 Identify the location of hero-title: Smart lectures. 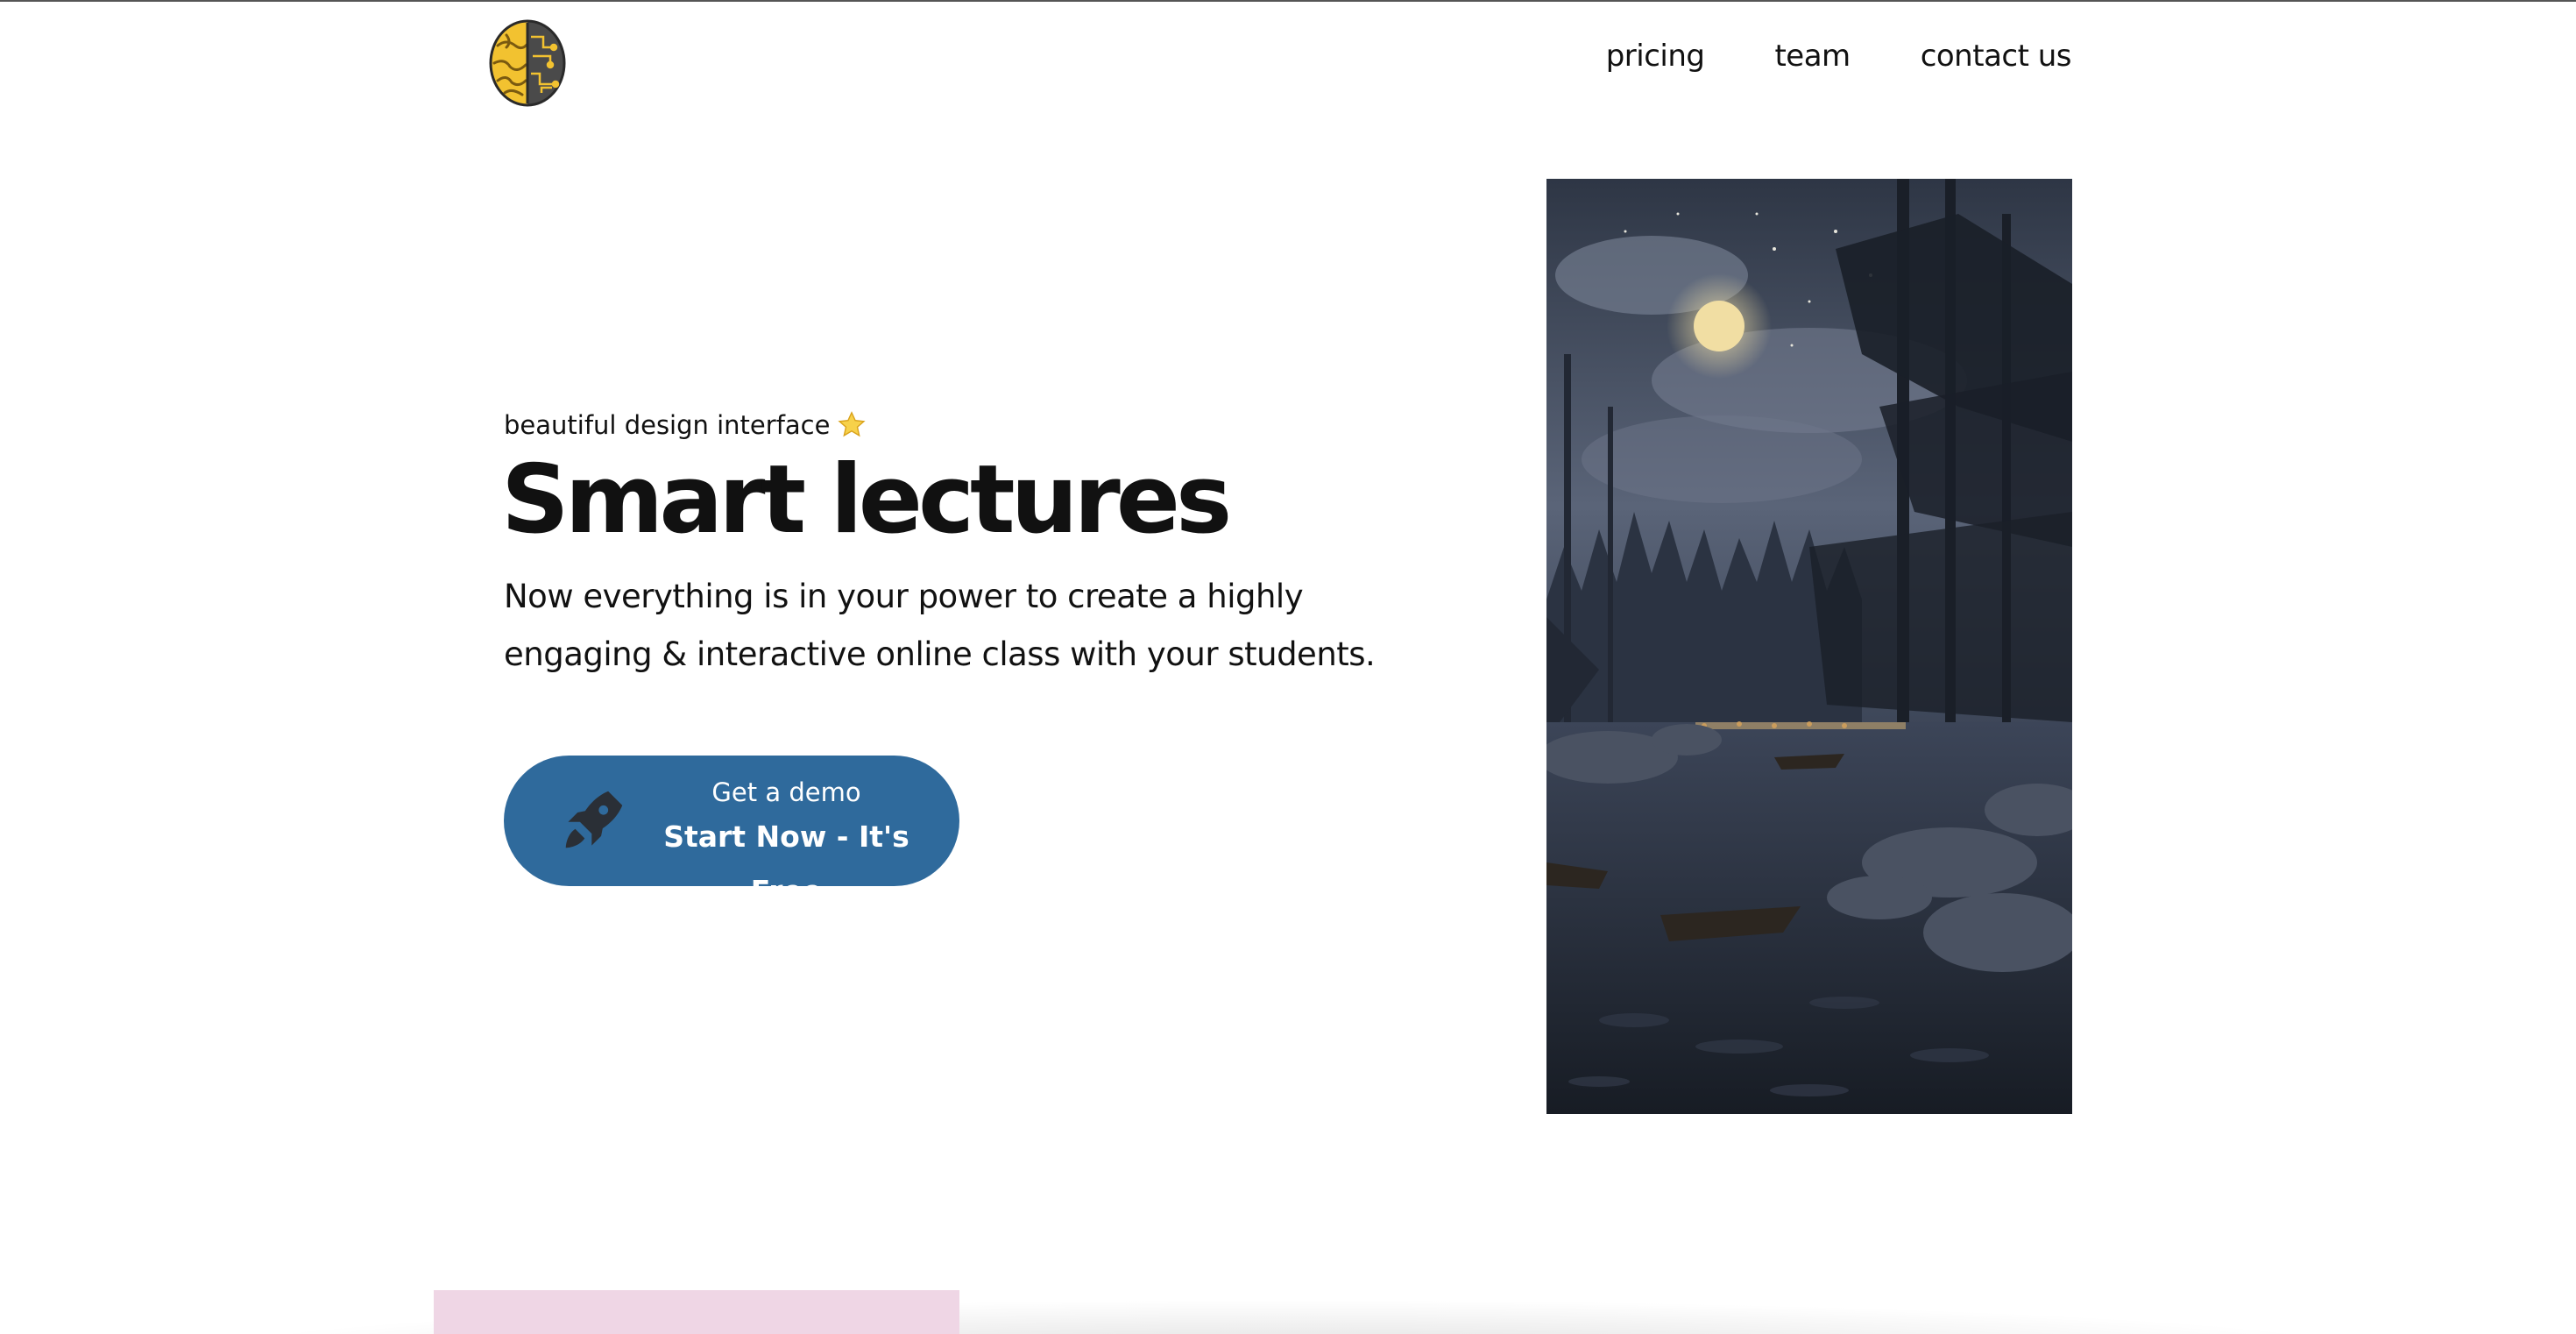
(866, 500).